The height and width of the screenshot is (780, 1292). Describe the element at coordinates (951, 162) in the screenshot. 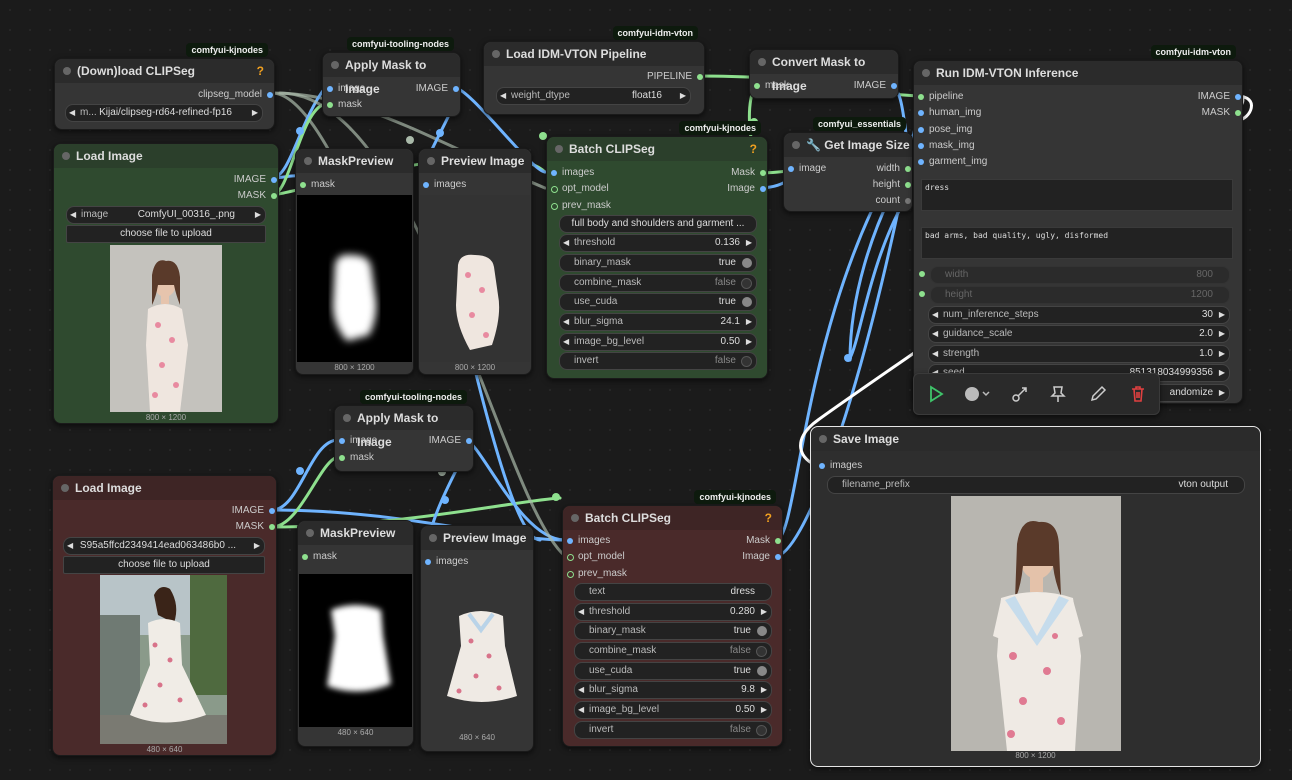

I see `input-garment-img: garment_img` at that location.